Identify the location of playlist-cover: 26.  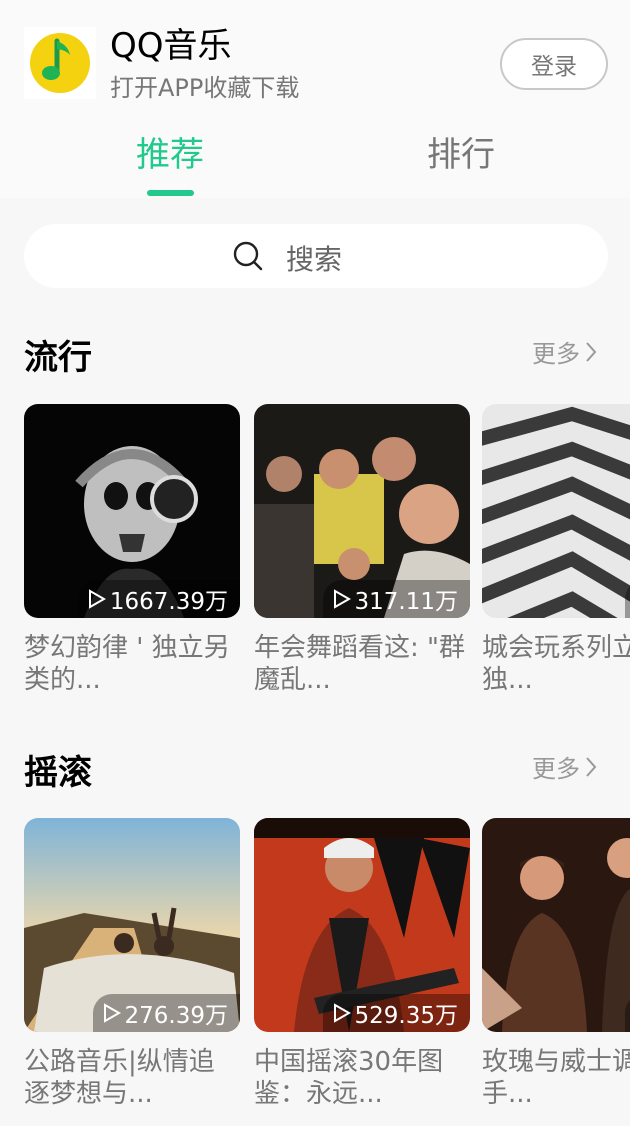
(556, 511).